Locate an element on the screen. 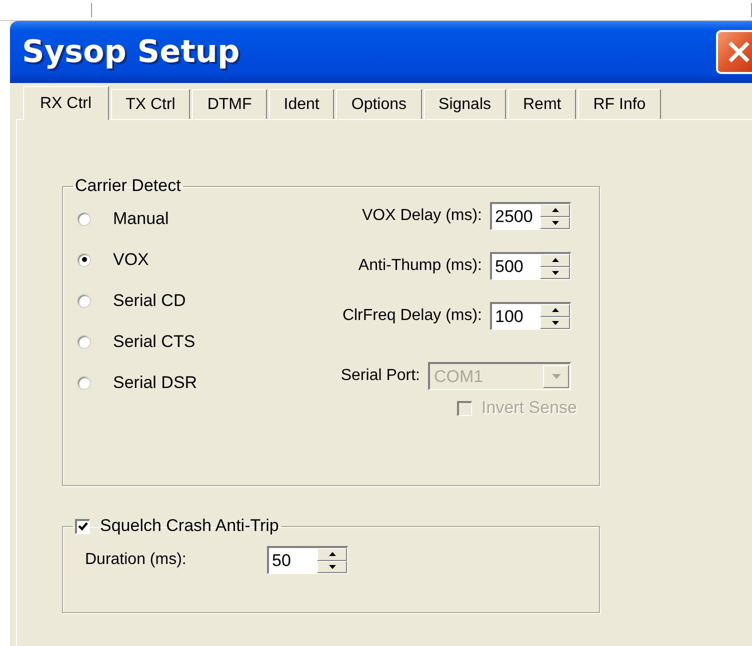  tab: TX Ctrl is located at coordinates (150, 104).